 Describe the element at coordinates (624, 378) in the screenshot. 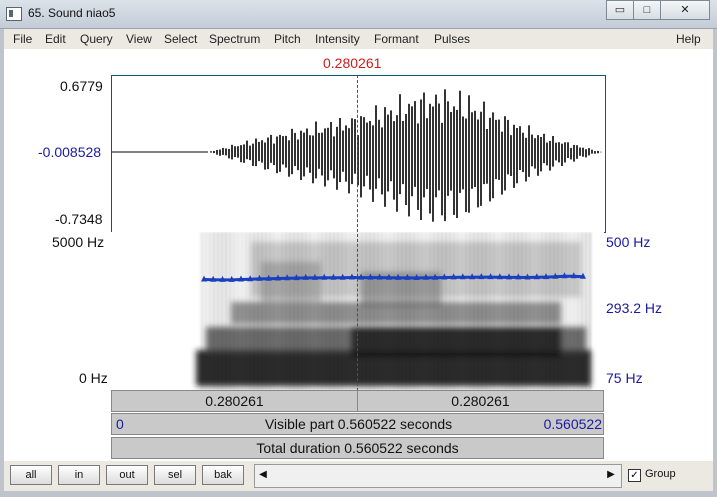

I see `pitch-bottom-label: 75 Hz` at that location.